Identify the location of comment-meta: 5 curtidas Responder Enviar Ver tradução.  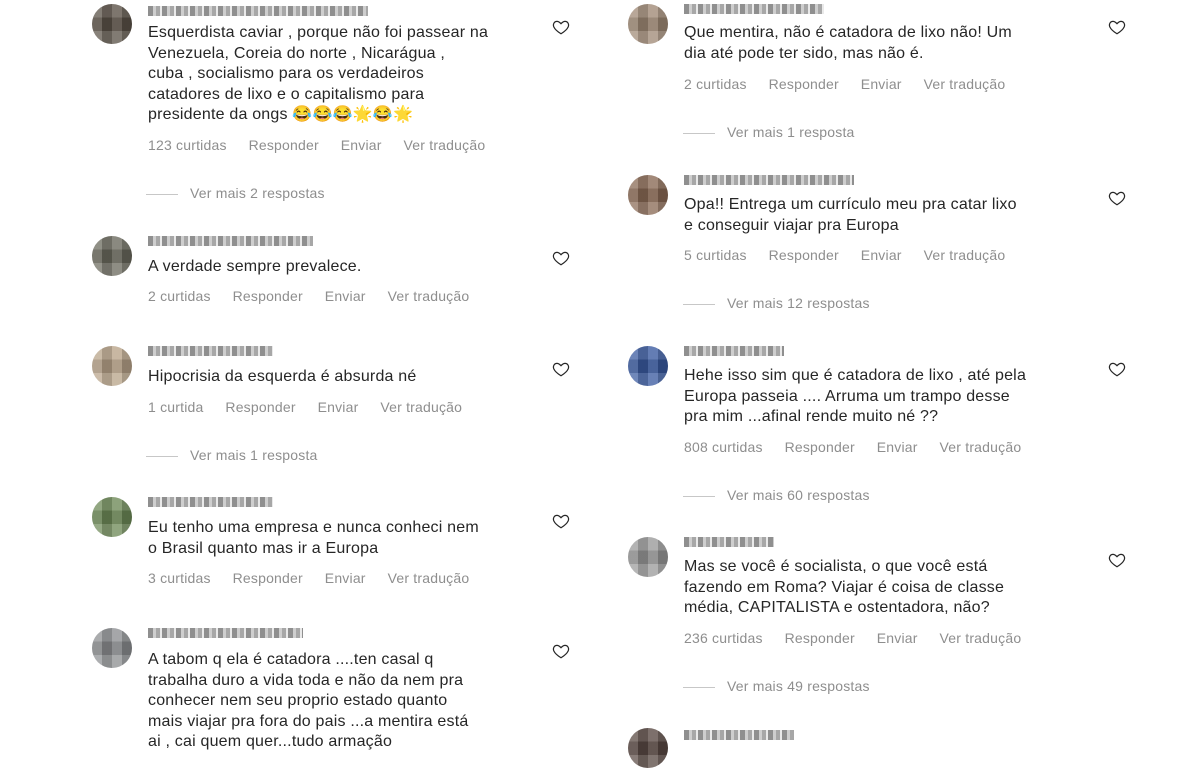
(853, 255).